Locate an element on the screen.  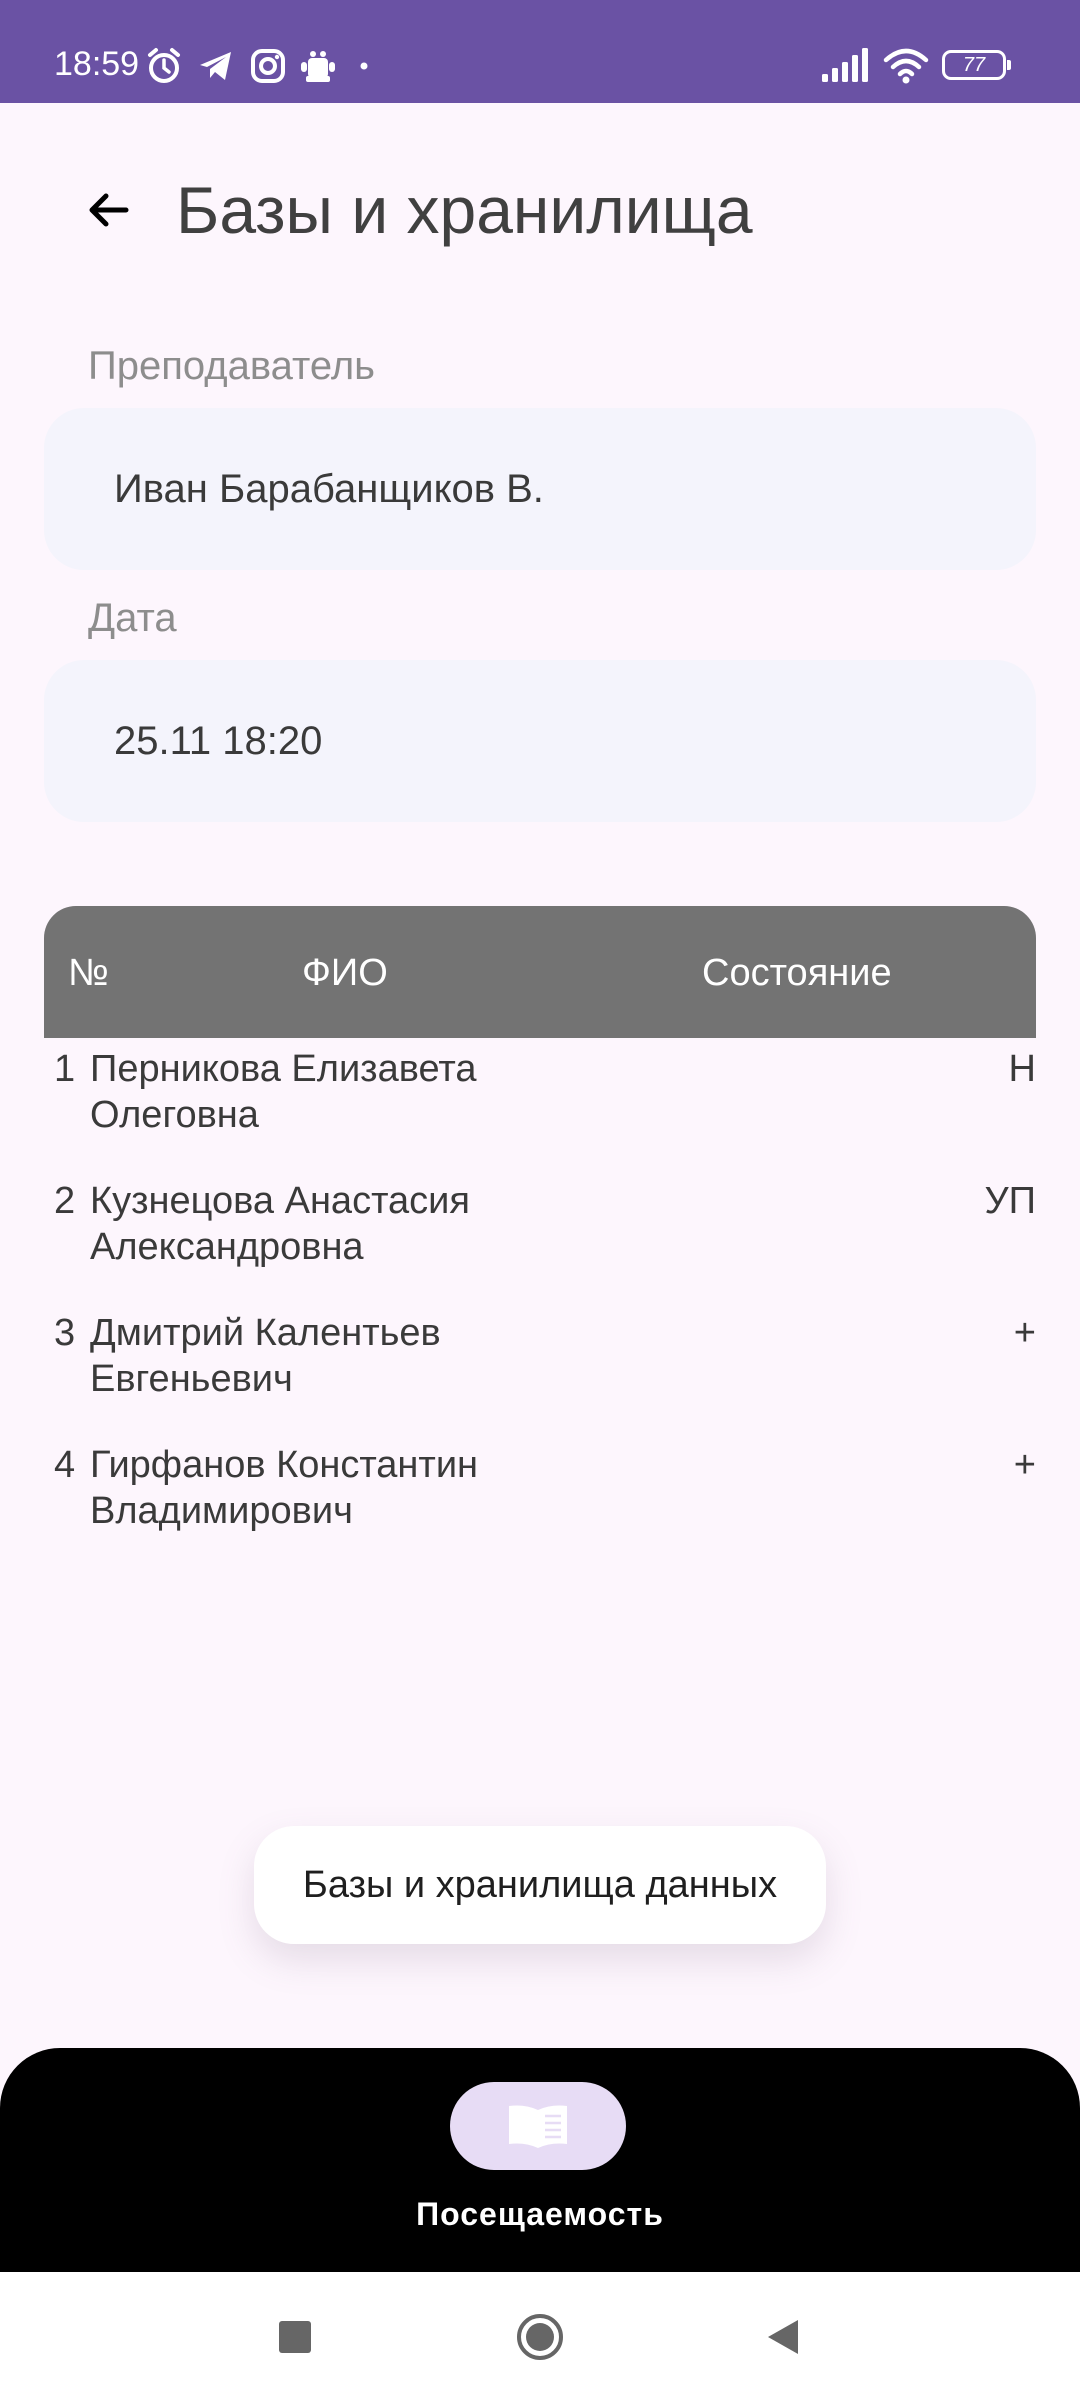
book-icon is located at coordinates (538, 2126).